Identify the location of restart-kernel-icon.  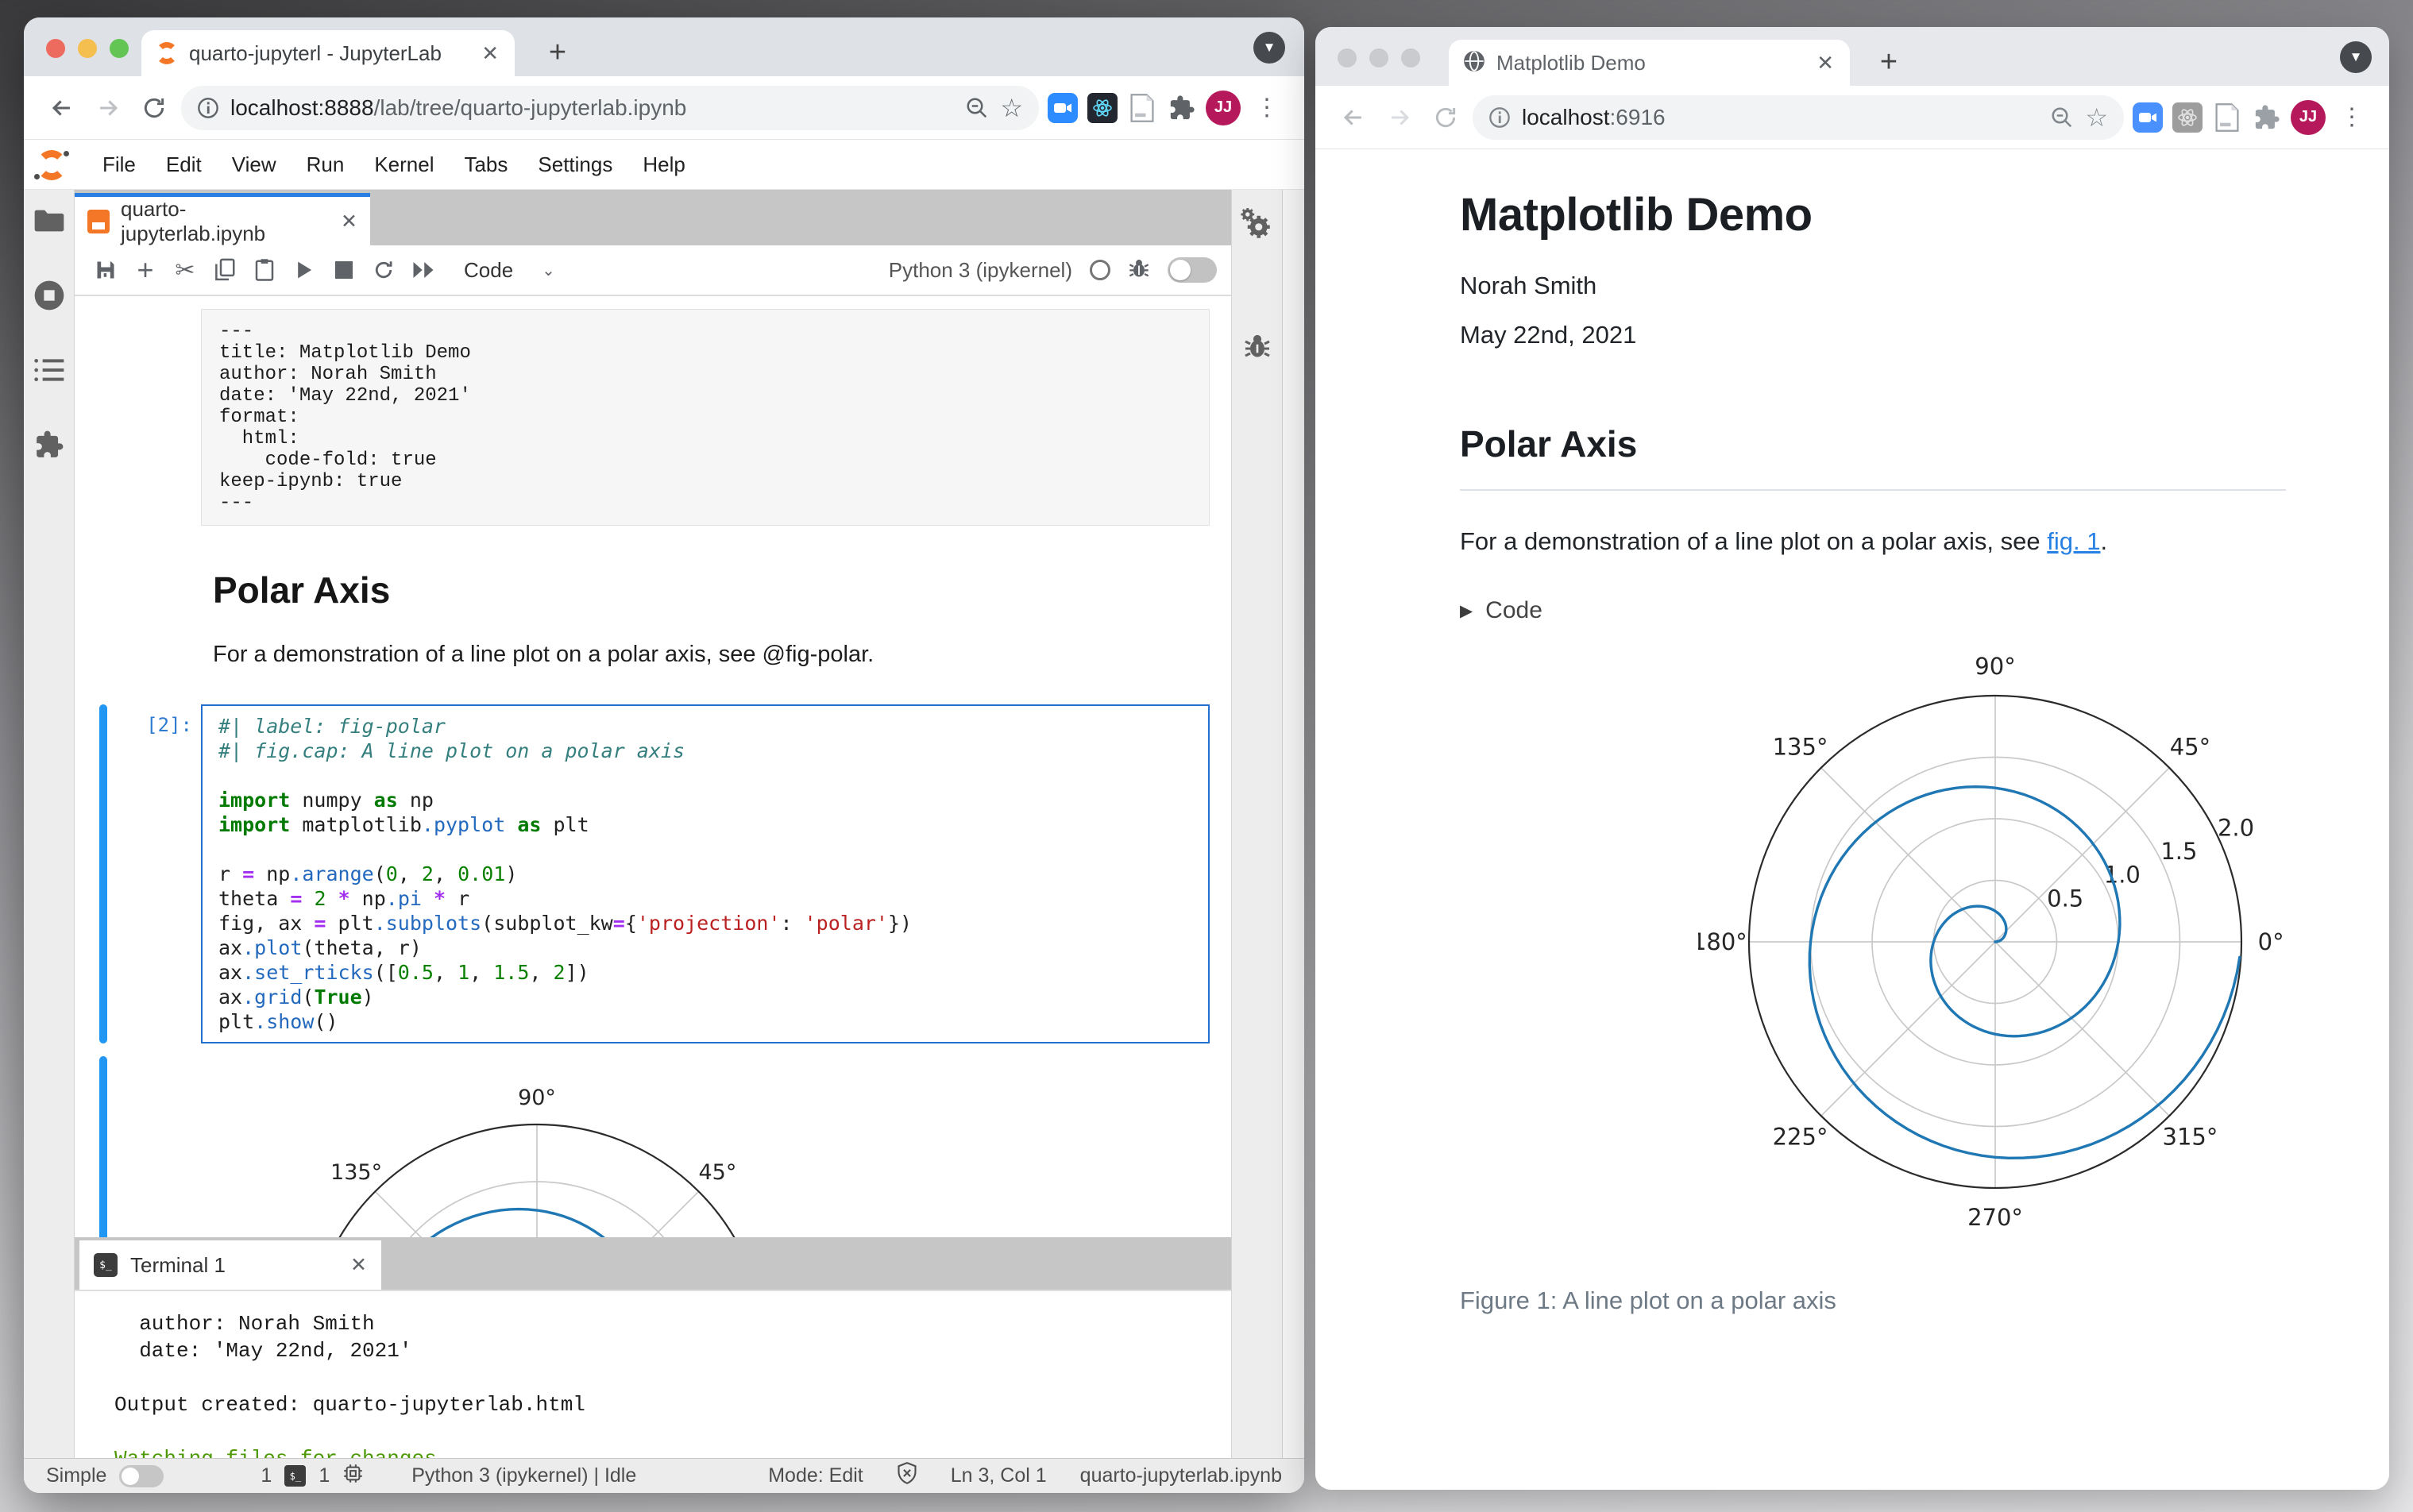
(383, 270).